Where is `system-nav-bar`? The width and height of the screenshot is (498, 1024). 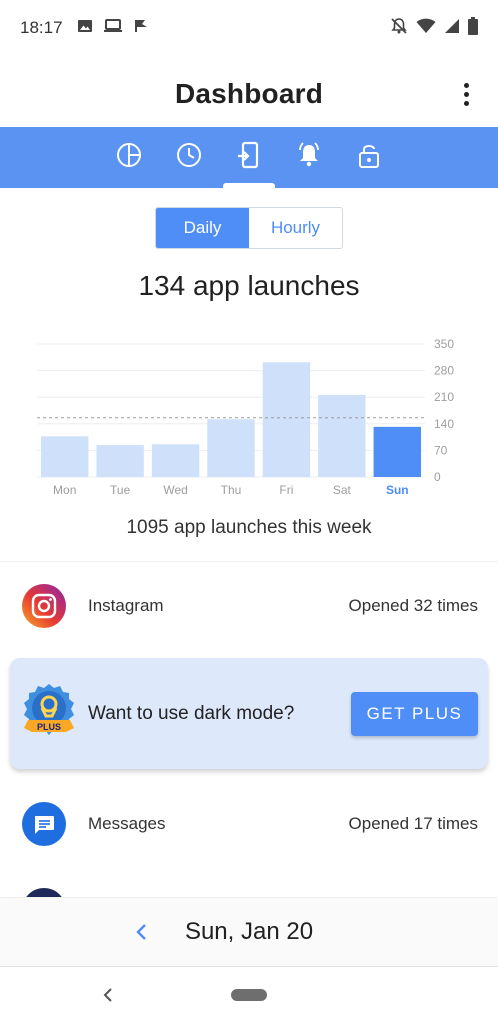
system-nav-bar is located at coordinates (249, 995).